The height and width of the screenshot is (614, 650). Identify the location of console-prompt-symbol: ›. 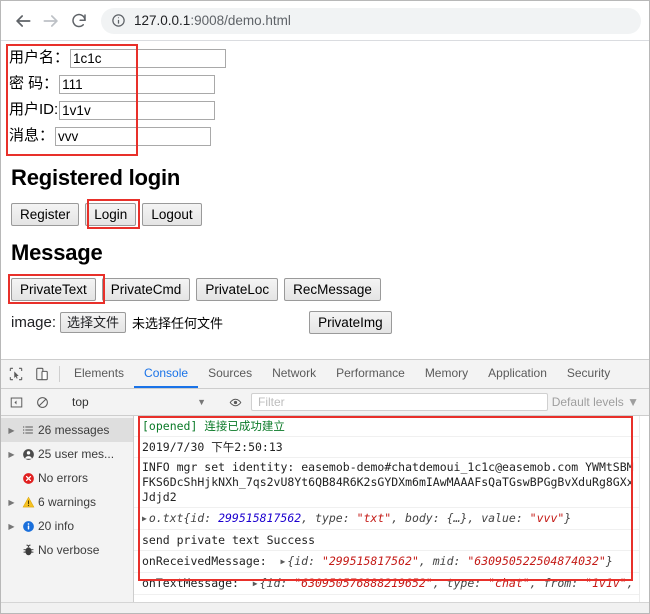
(145, 600).